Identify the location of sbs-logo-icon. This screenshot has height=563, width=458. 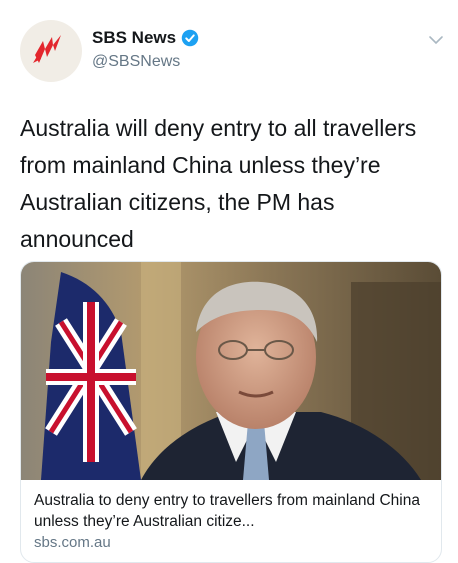
(47, 49).